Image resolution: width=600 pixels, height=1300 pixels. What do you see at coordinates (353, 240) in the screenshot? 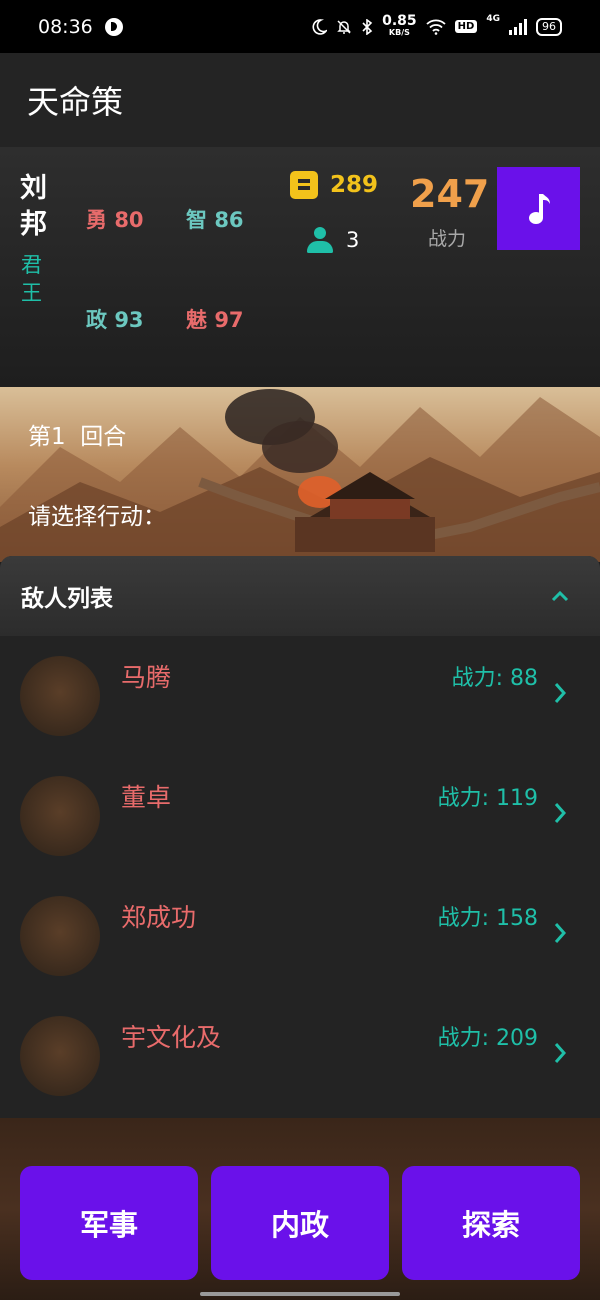
I see `population-value: 3` at bounding box center [353, 240].